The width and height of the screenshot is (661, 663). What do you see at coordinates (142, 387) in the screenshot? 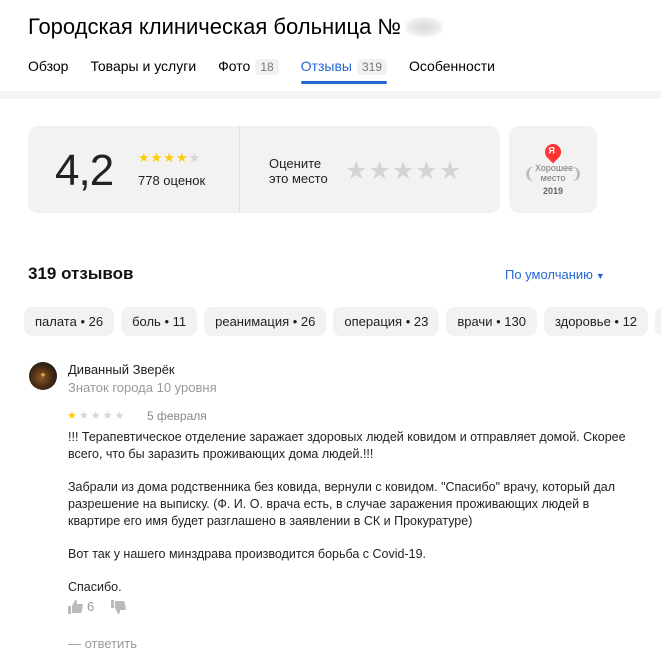
I see `author-level: Знаток города 10 уровня` at bounding box center [142, 387].